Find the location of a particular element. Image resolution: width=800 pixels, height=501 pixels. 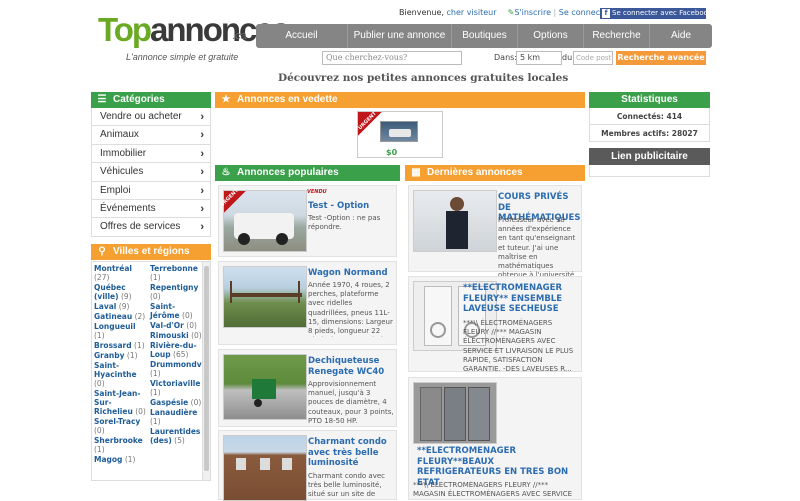

city-count: (65) is located at coordinates (181, 354).